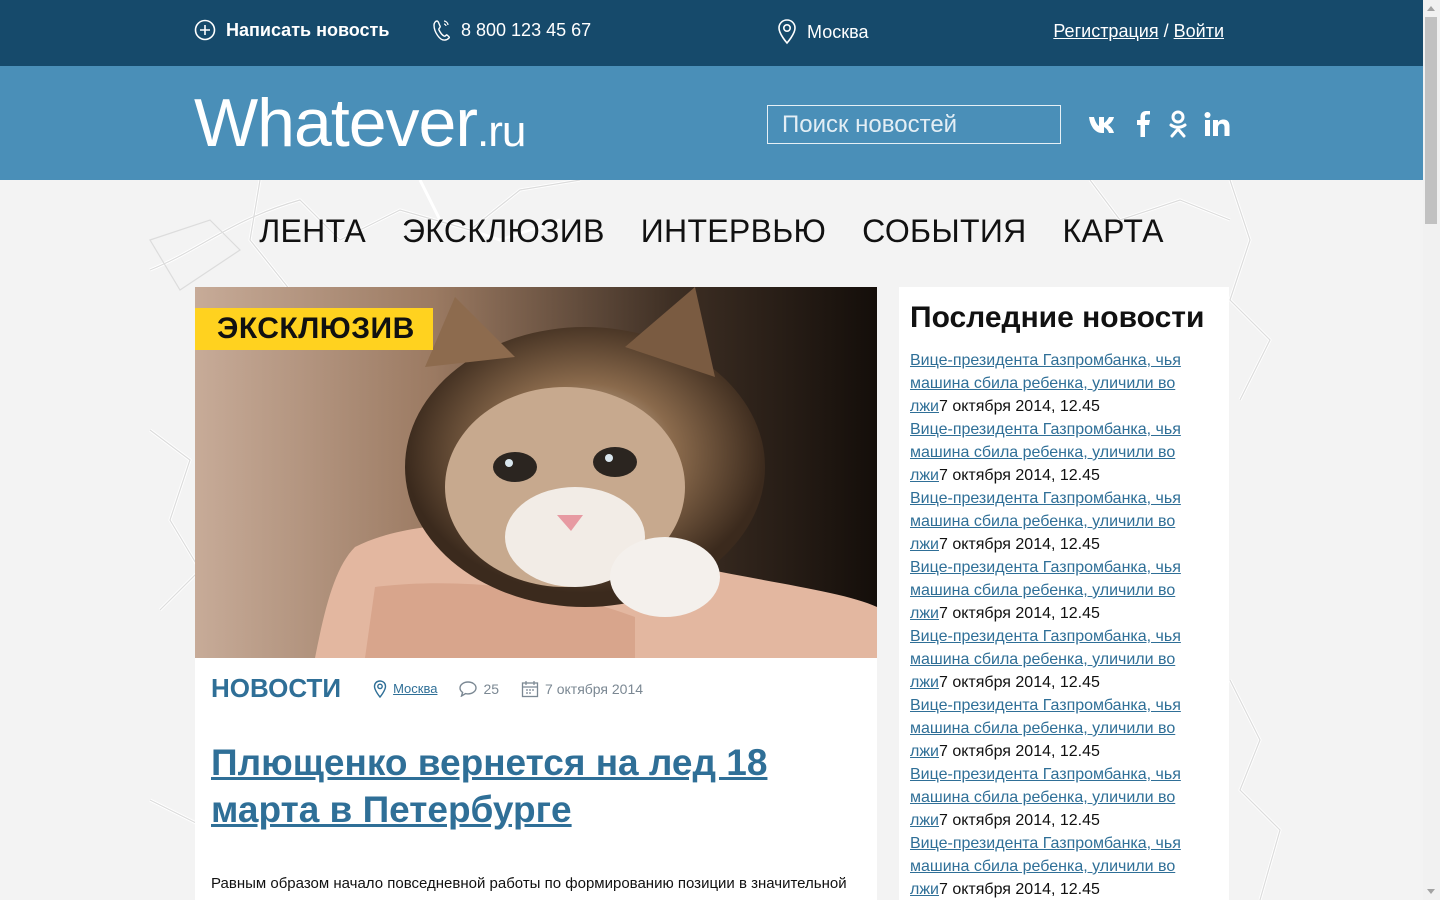  What do you see at coordinates (276, 688) in the screenshot?
I see `article-category: НОВОСТИ` at bounding box center [276, 688].